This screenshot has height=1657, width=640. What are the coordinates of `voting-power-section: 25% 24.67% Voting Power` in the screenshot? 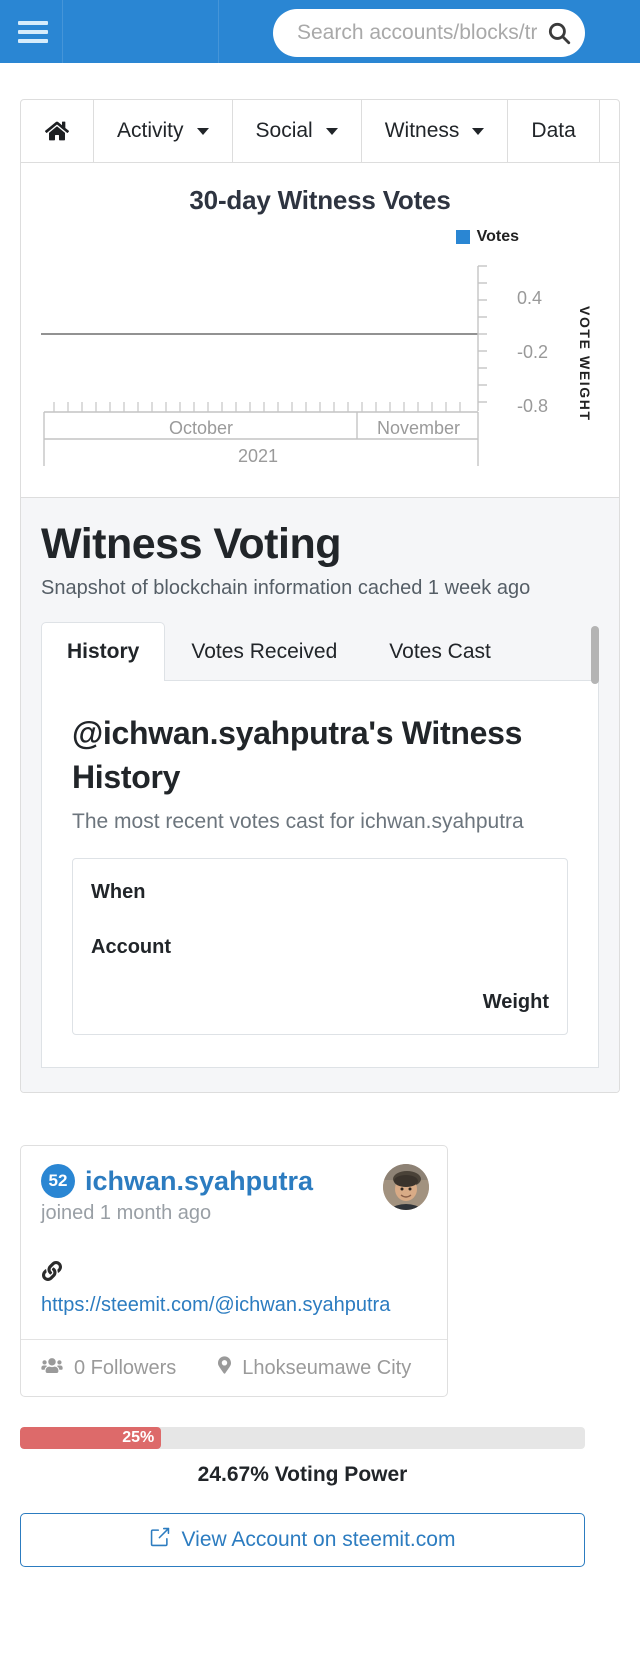 It's located at (320, 1457).